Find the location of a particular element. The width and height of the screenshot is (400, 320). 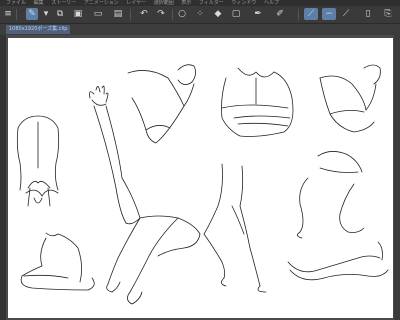

redo-icon: ↷ is located at coordinates (161, 14).